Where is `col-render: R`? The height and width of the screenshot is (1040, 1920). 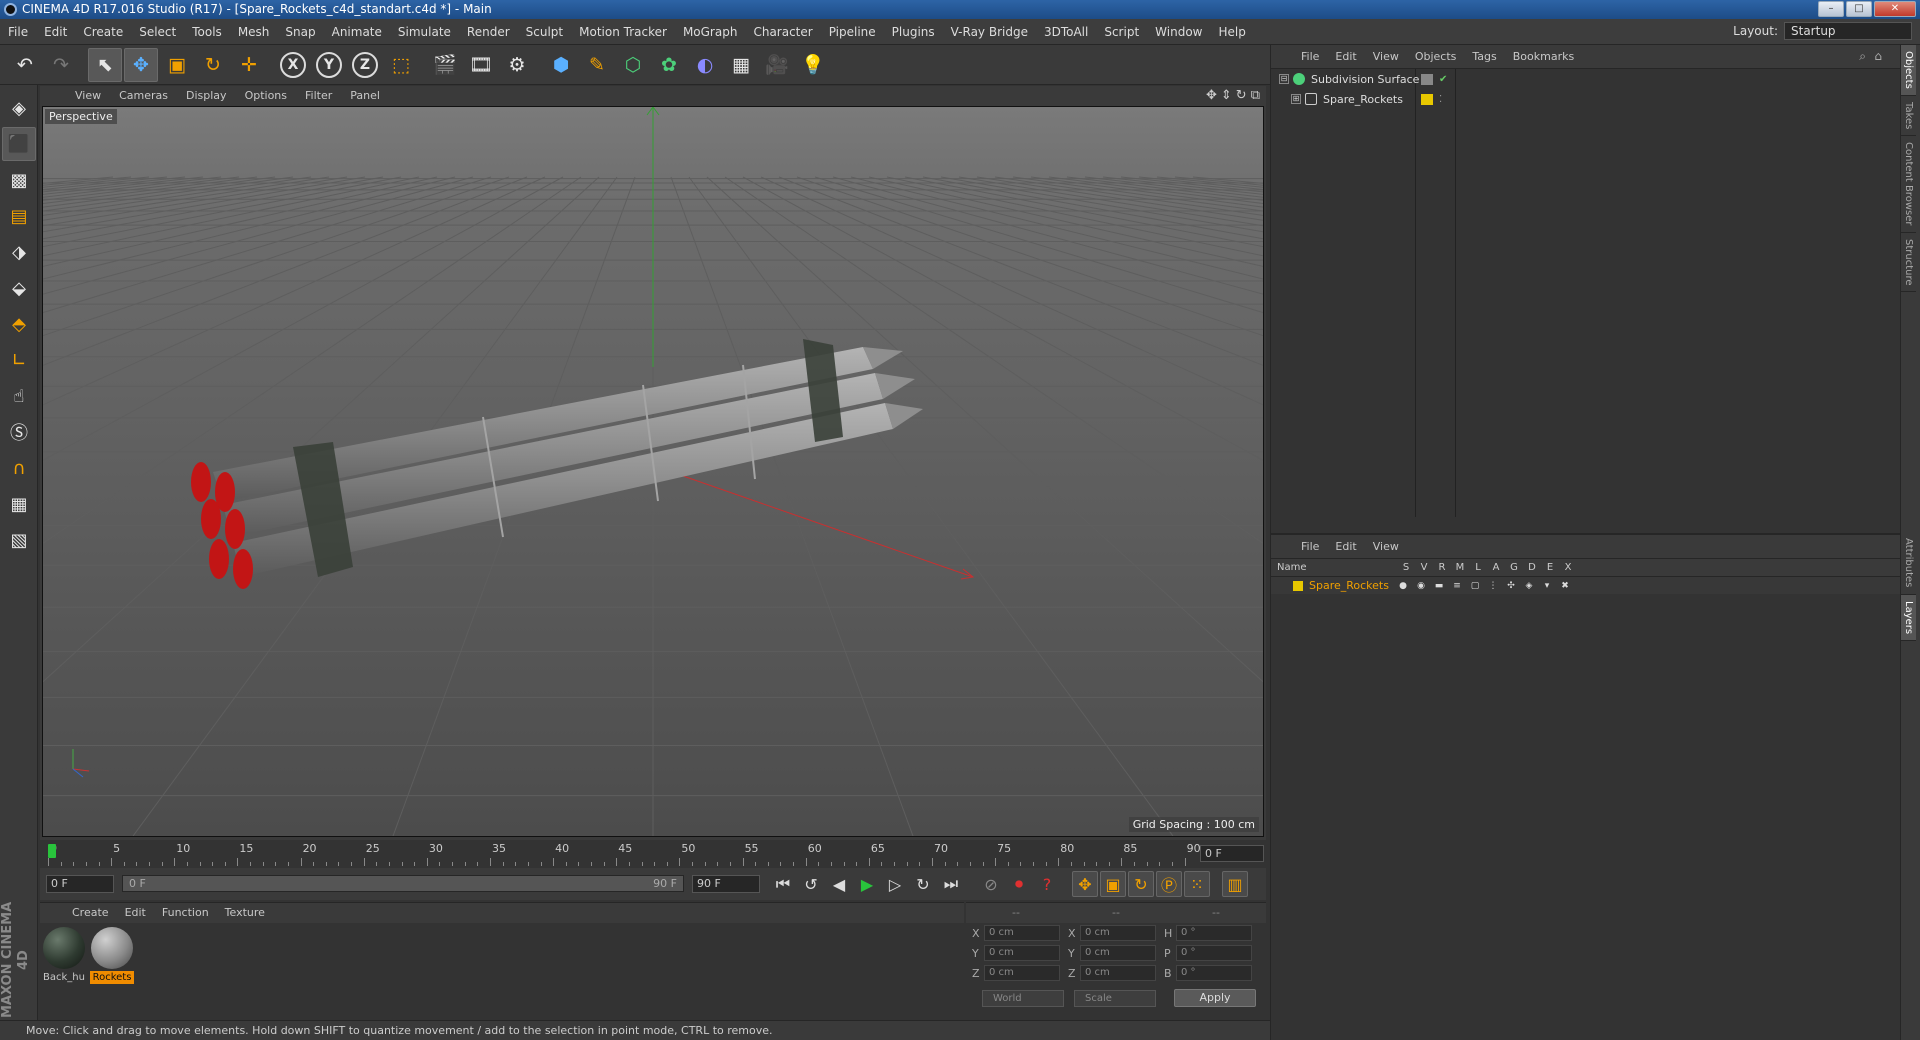
col-render: R is located at coordinates (1442, 567).